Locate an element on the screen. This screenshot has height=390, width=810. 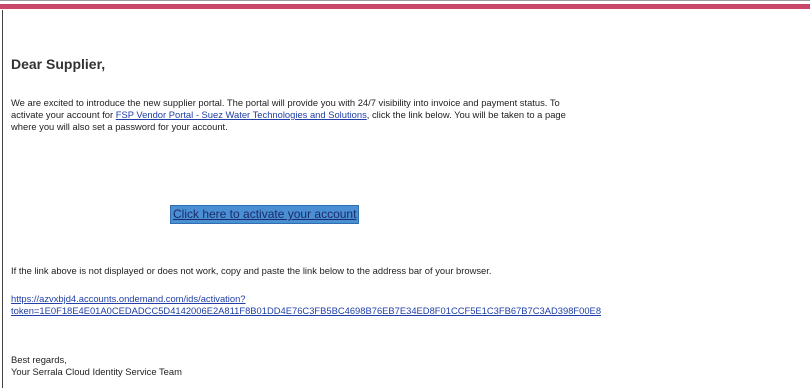
activate-account-button: Click here to activate your account is located at coordinates (265, 214).